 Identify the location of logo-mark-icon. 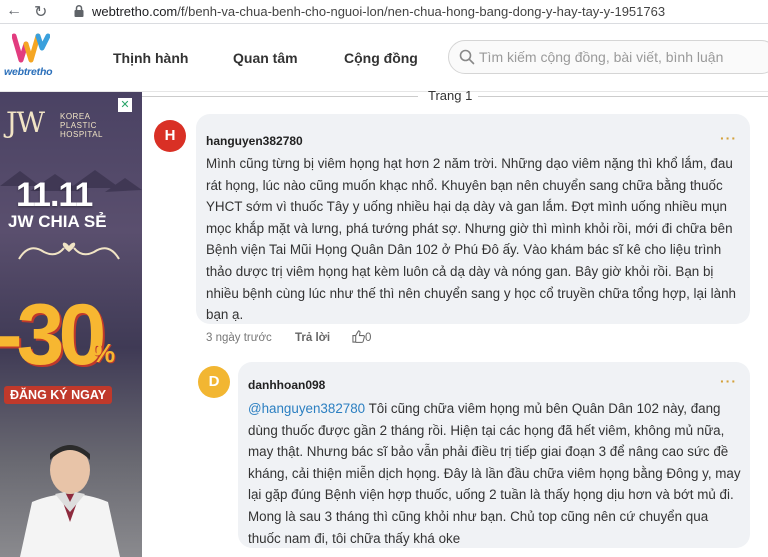
(31, 48).